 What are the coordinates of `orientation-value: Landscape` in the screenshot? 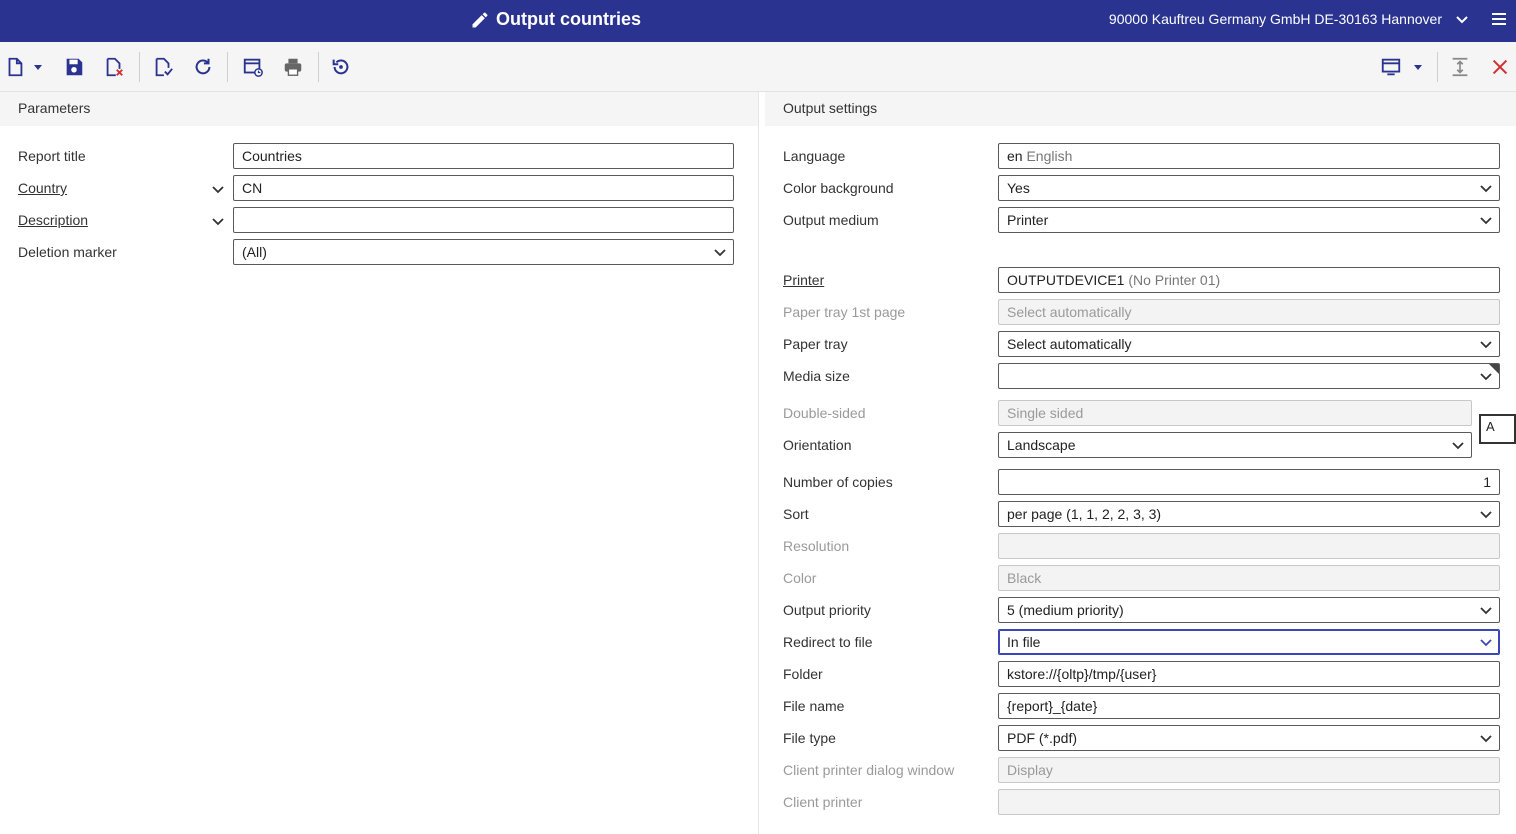 It's located at (1041, 445).